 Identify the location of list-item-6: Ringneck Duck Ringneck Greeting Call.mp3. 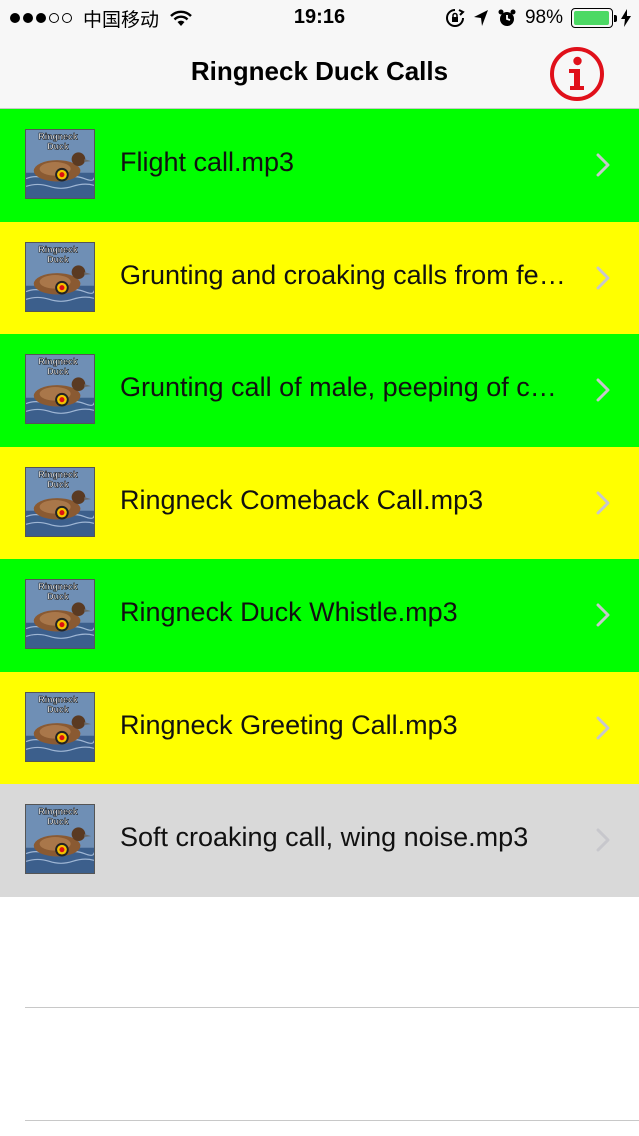
(319, 727).